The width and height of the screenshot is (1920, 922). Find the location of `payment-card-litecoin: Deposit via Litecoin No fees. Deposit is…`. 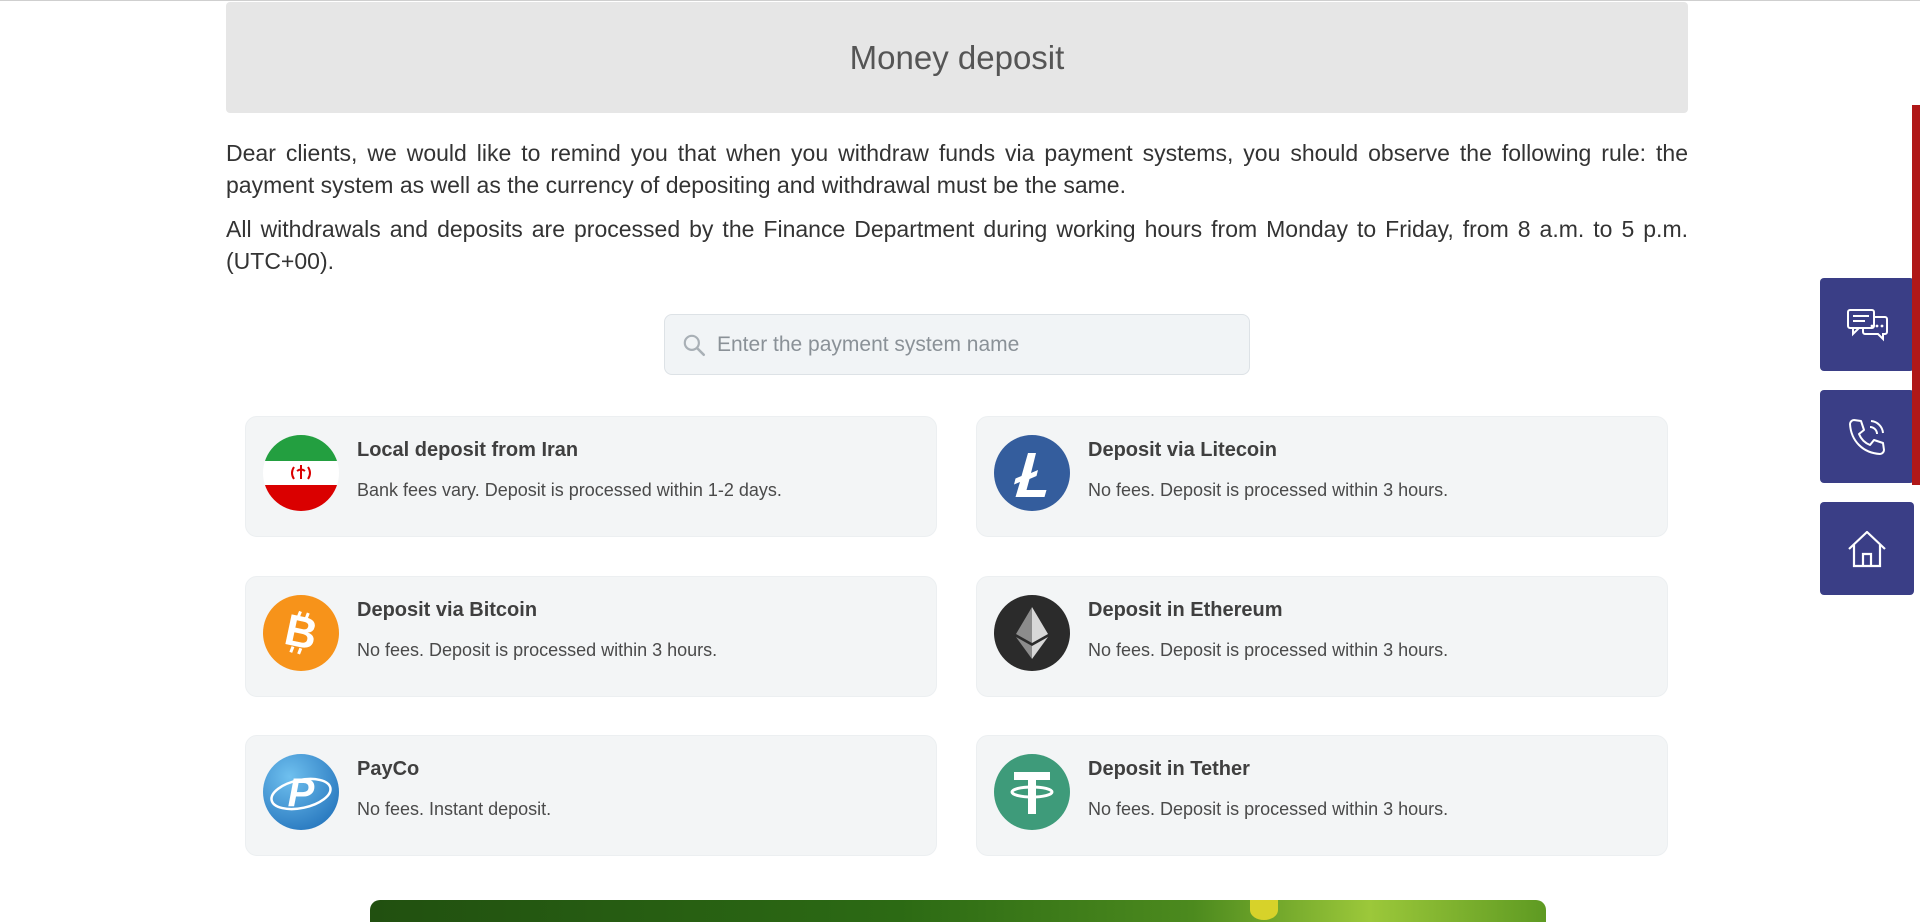

payment-card-litecoin: Deposit via Litecoin No fees. Deposit is… is located at coordinates (1322, 476).